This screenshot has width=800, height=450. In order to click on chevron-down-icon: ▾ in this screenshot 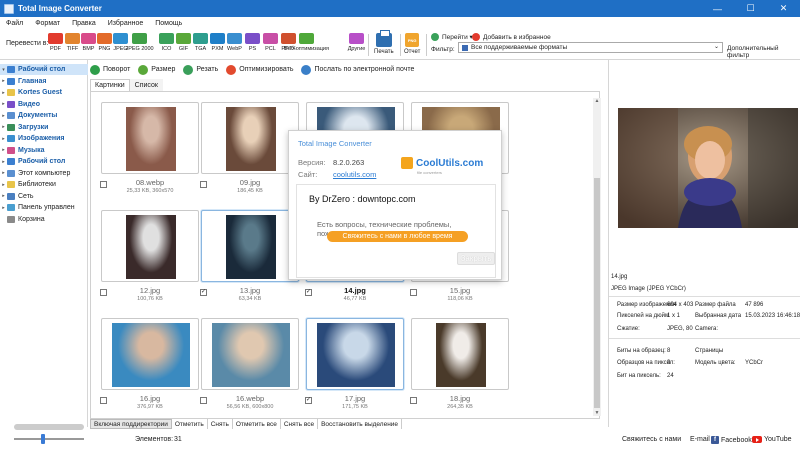, I will do `click(3, 70)`.